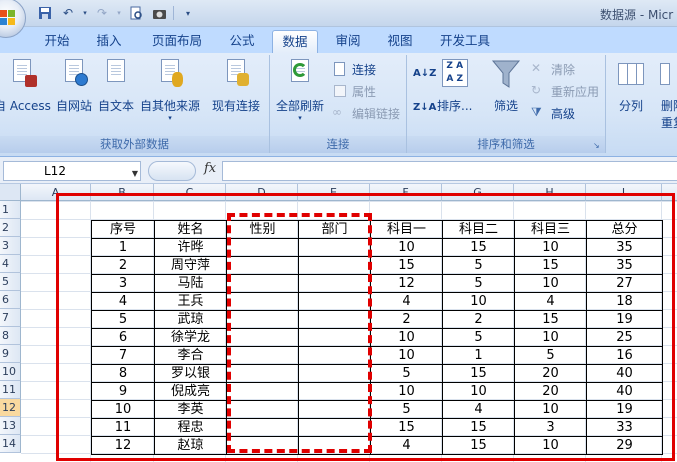 Image resolution: width=677 pixels, height=462 pixels. What do you see at coordinates (337, 112) in the screenshot?
I see `link-icon: ∞` at bounding box center [337, 112].